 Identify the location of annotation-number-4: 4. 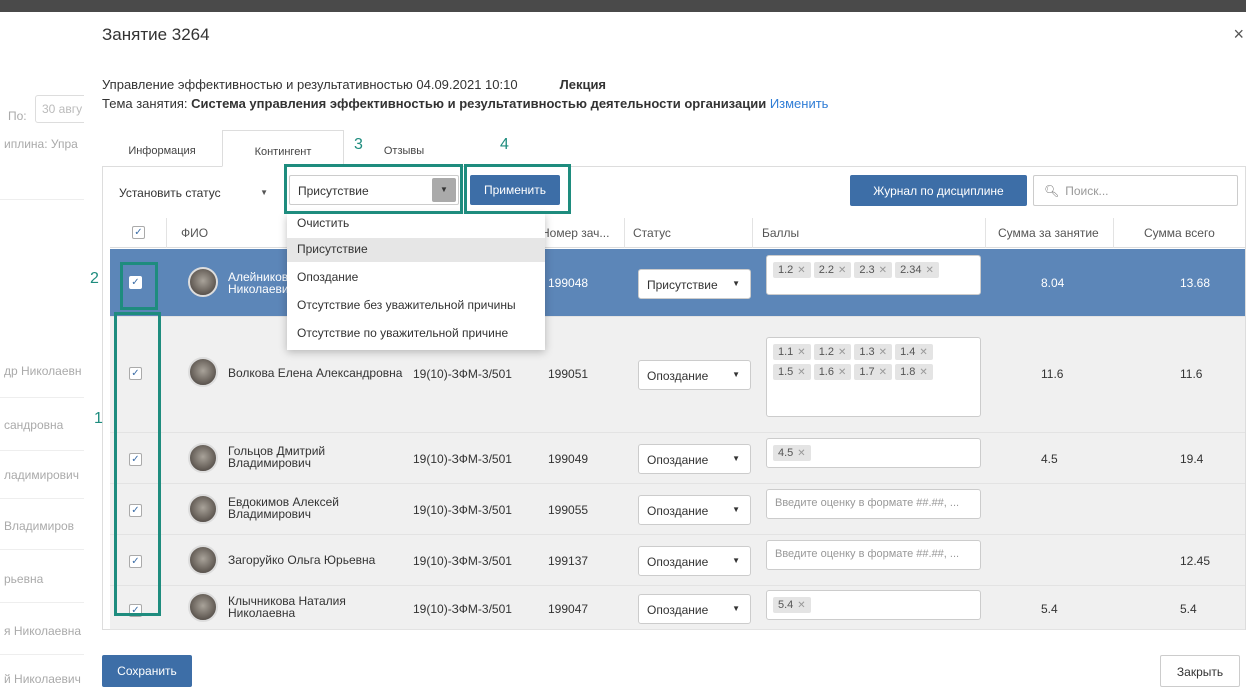
(504, 144).